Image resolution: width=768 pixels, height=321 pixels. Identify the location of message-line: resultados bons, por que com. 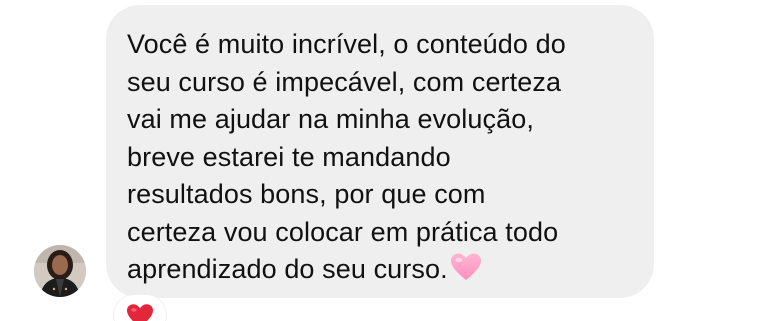
(306, 194).